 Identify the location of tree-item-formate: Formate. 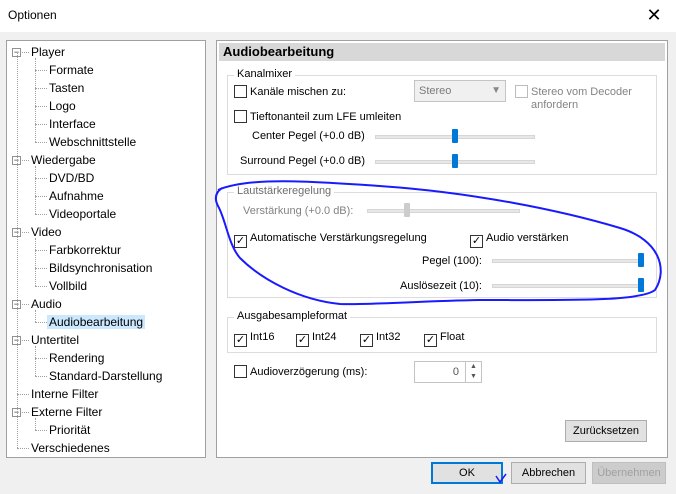
(71, 70).